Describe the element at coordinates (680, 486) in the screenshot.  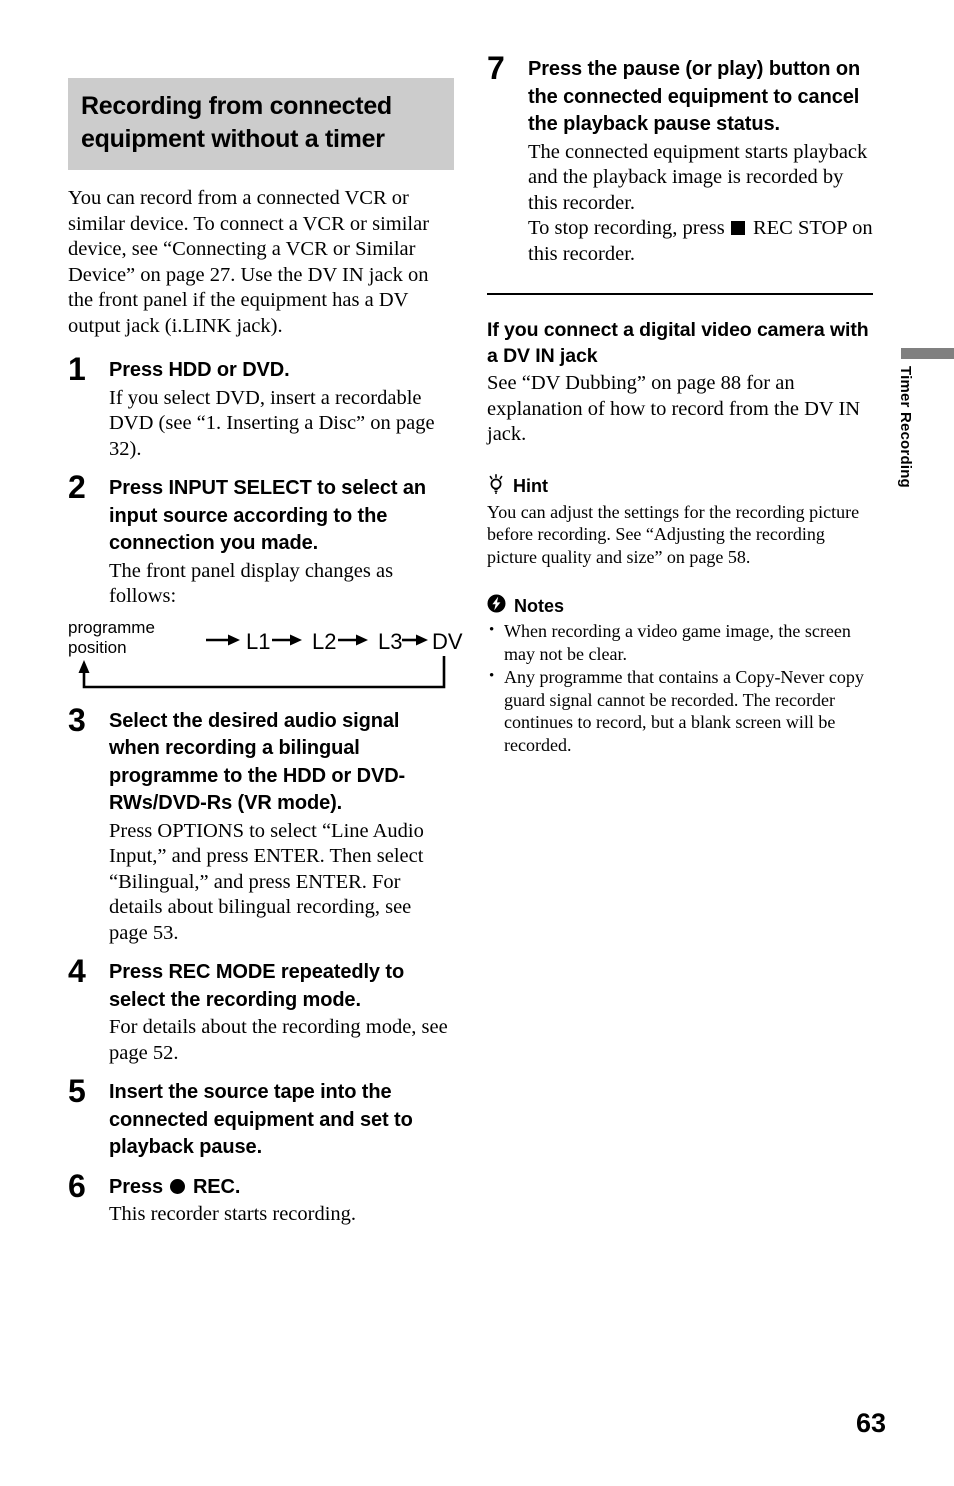
I see `hint-heading-row: Hint` at that location.